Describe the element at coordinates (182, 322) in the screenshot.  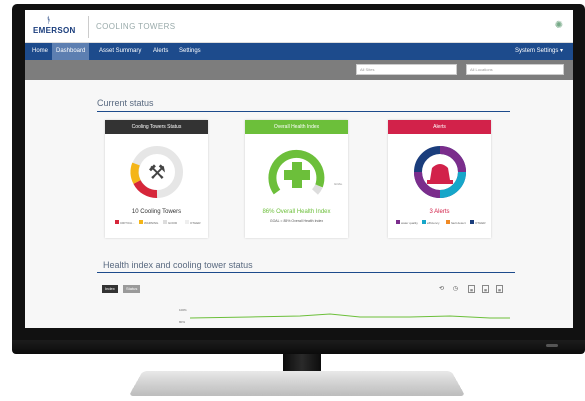
I see `y-tick-80: 80%` at that location.